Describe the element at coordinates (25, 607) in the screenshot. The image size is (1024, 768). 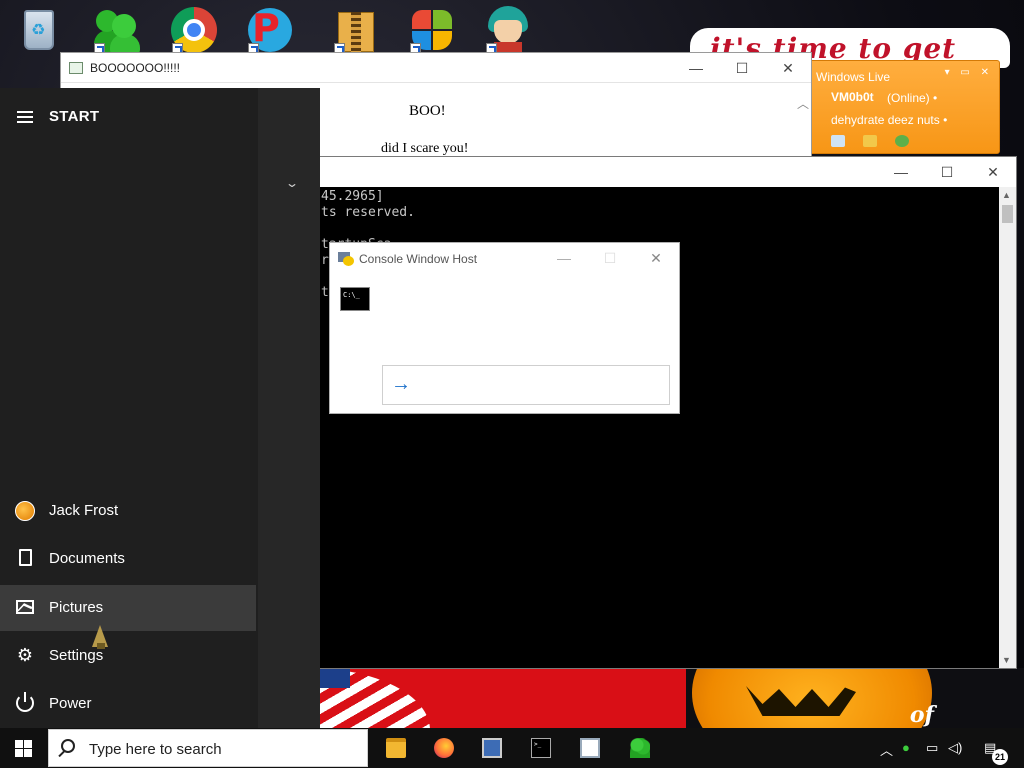
I see `pictures-icon` at that location.